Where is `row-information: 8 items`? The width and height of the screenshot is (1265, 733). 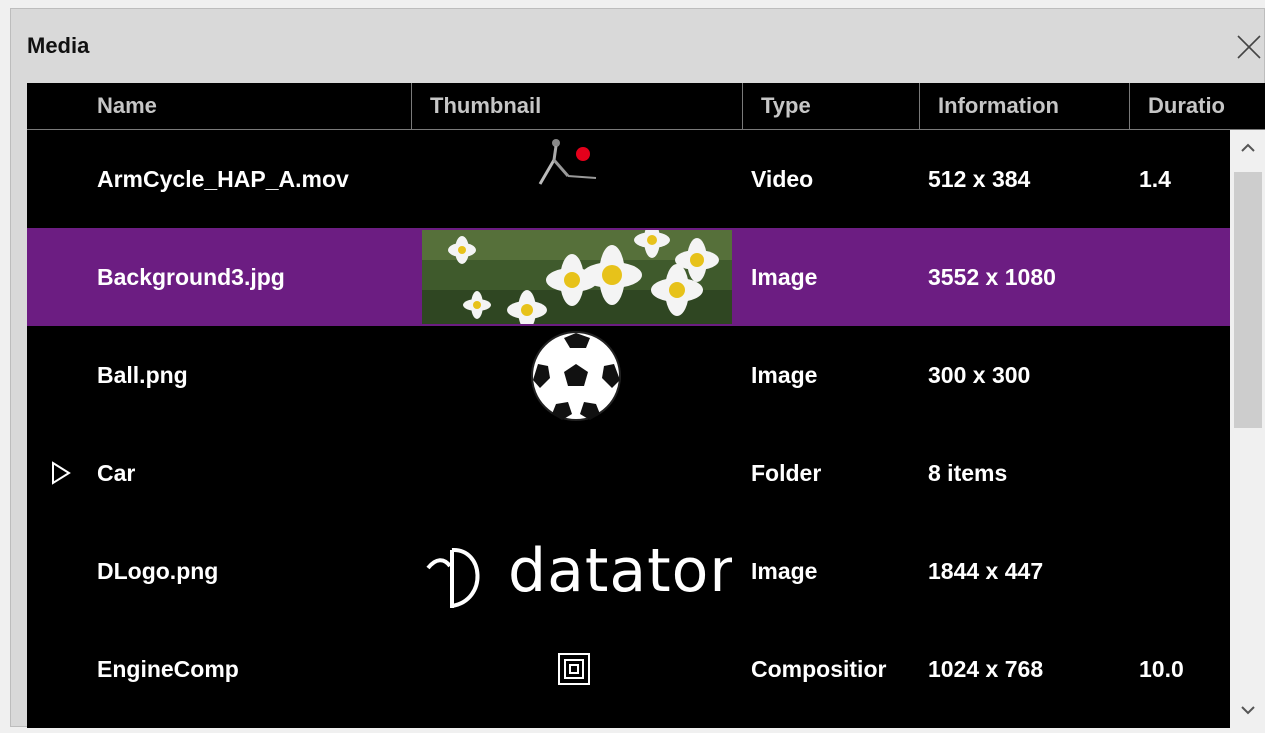 row-information: 8 items is located at coordinates (968, 473).